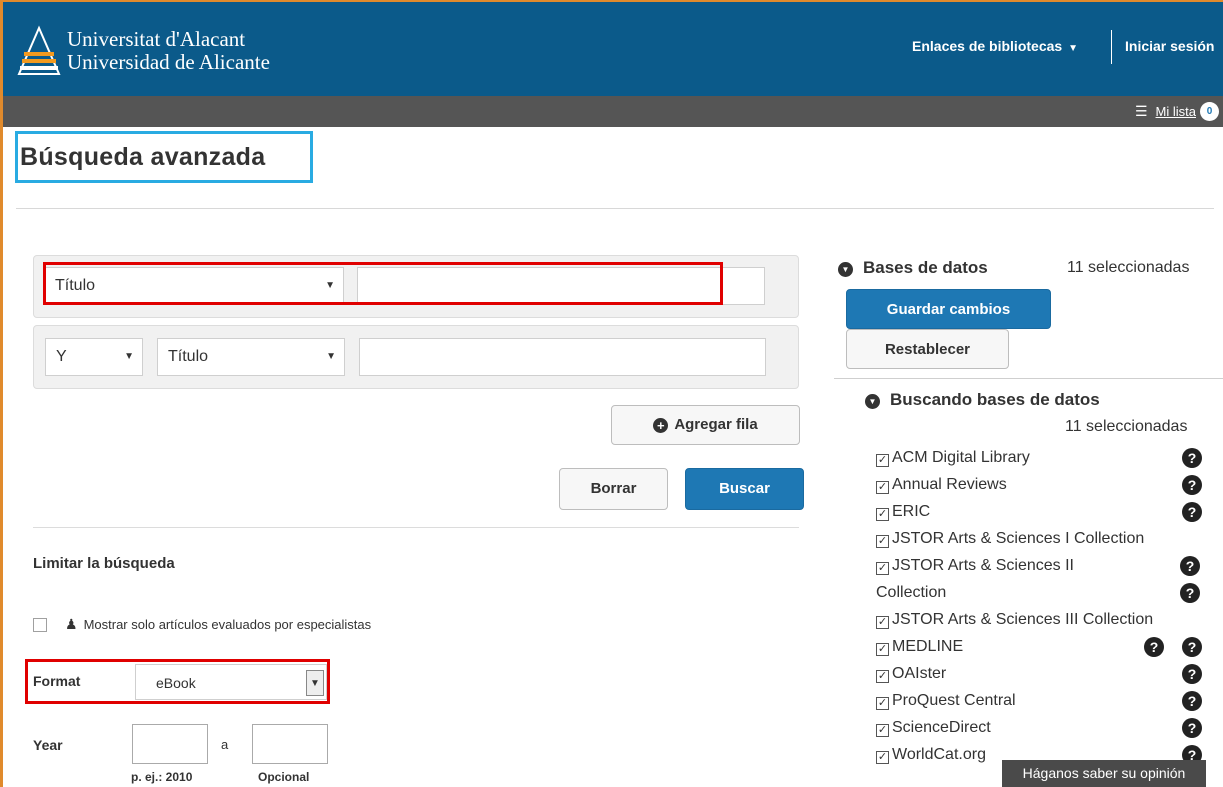 This screenshot has height=787, width=1223. I want to click on search-button: Buscar, so click(744, 489).